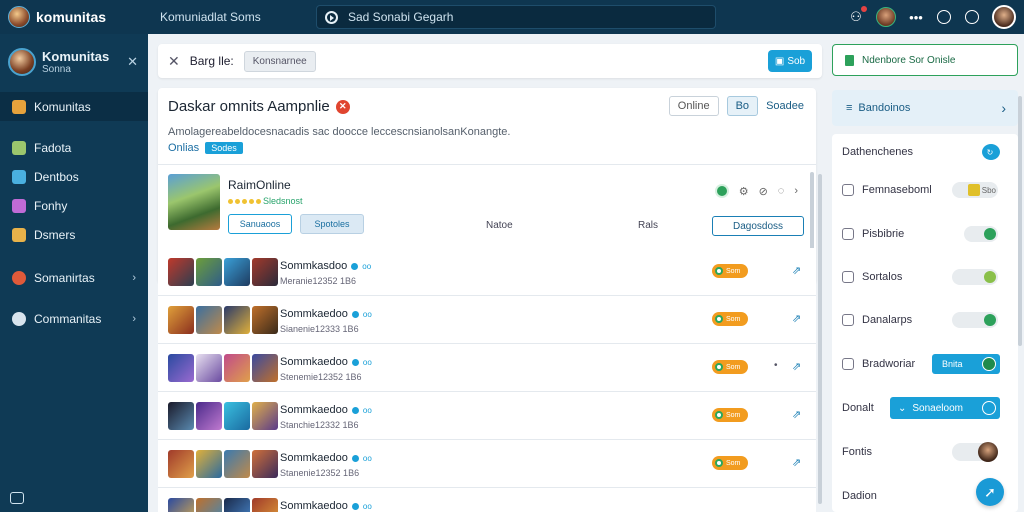 The image size is (1024, 512). What do you see at coordinates (487, 320) in the screenshot?
I see `list-item: Sommkaedoo oo Sianenie12333 1B6 Som ⇗` at bounding box center [487, 320].